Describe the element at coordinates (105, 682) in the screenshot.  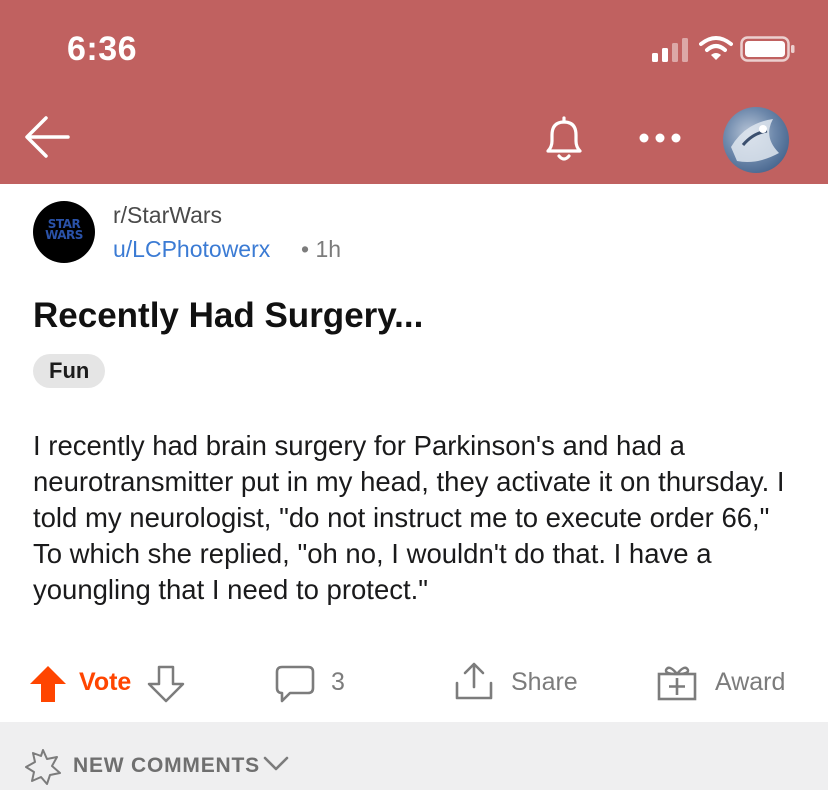
I see `vote-label: Vote` at that location.